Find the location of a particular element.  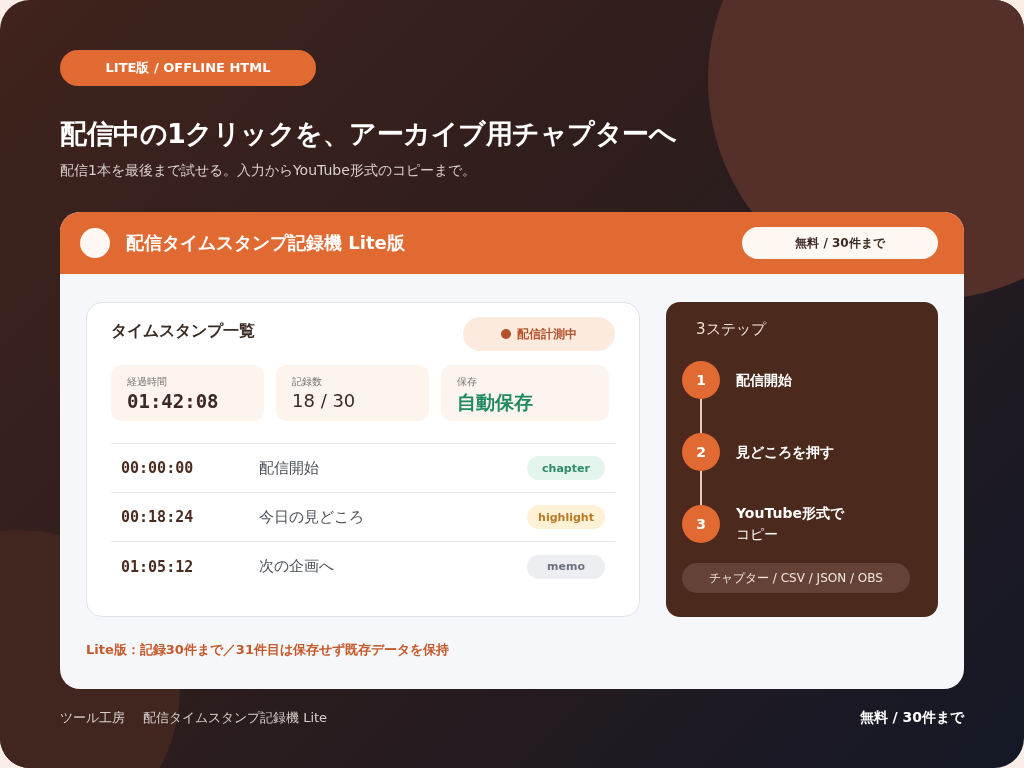

stat-label: 保存 is located at coordinates (467, 382).